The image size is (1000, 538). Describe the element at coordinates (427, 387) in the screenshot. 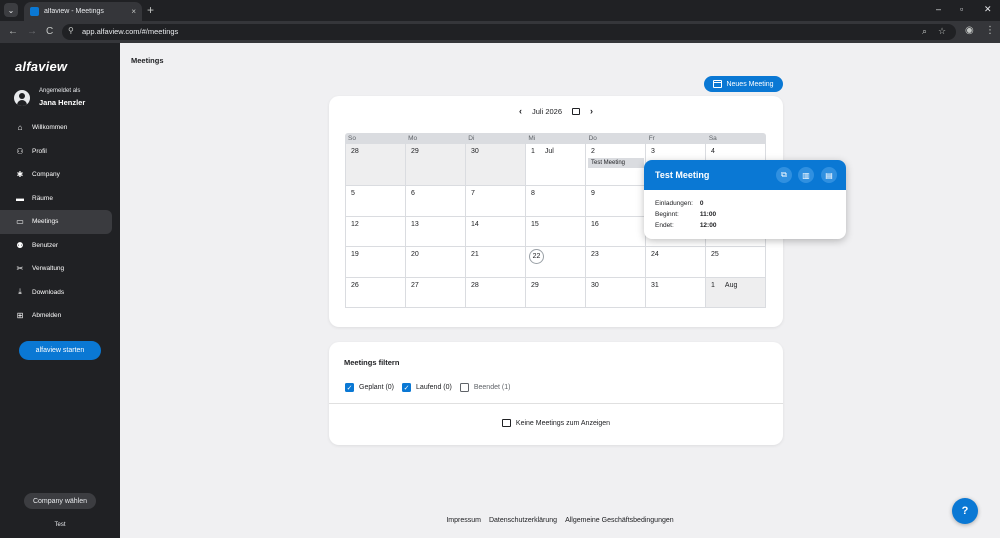

I see `filter-checkbox: ✓ Laufend (0)` at that location.